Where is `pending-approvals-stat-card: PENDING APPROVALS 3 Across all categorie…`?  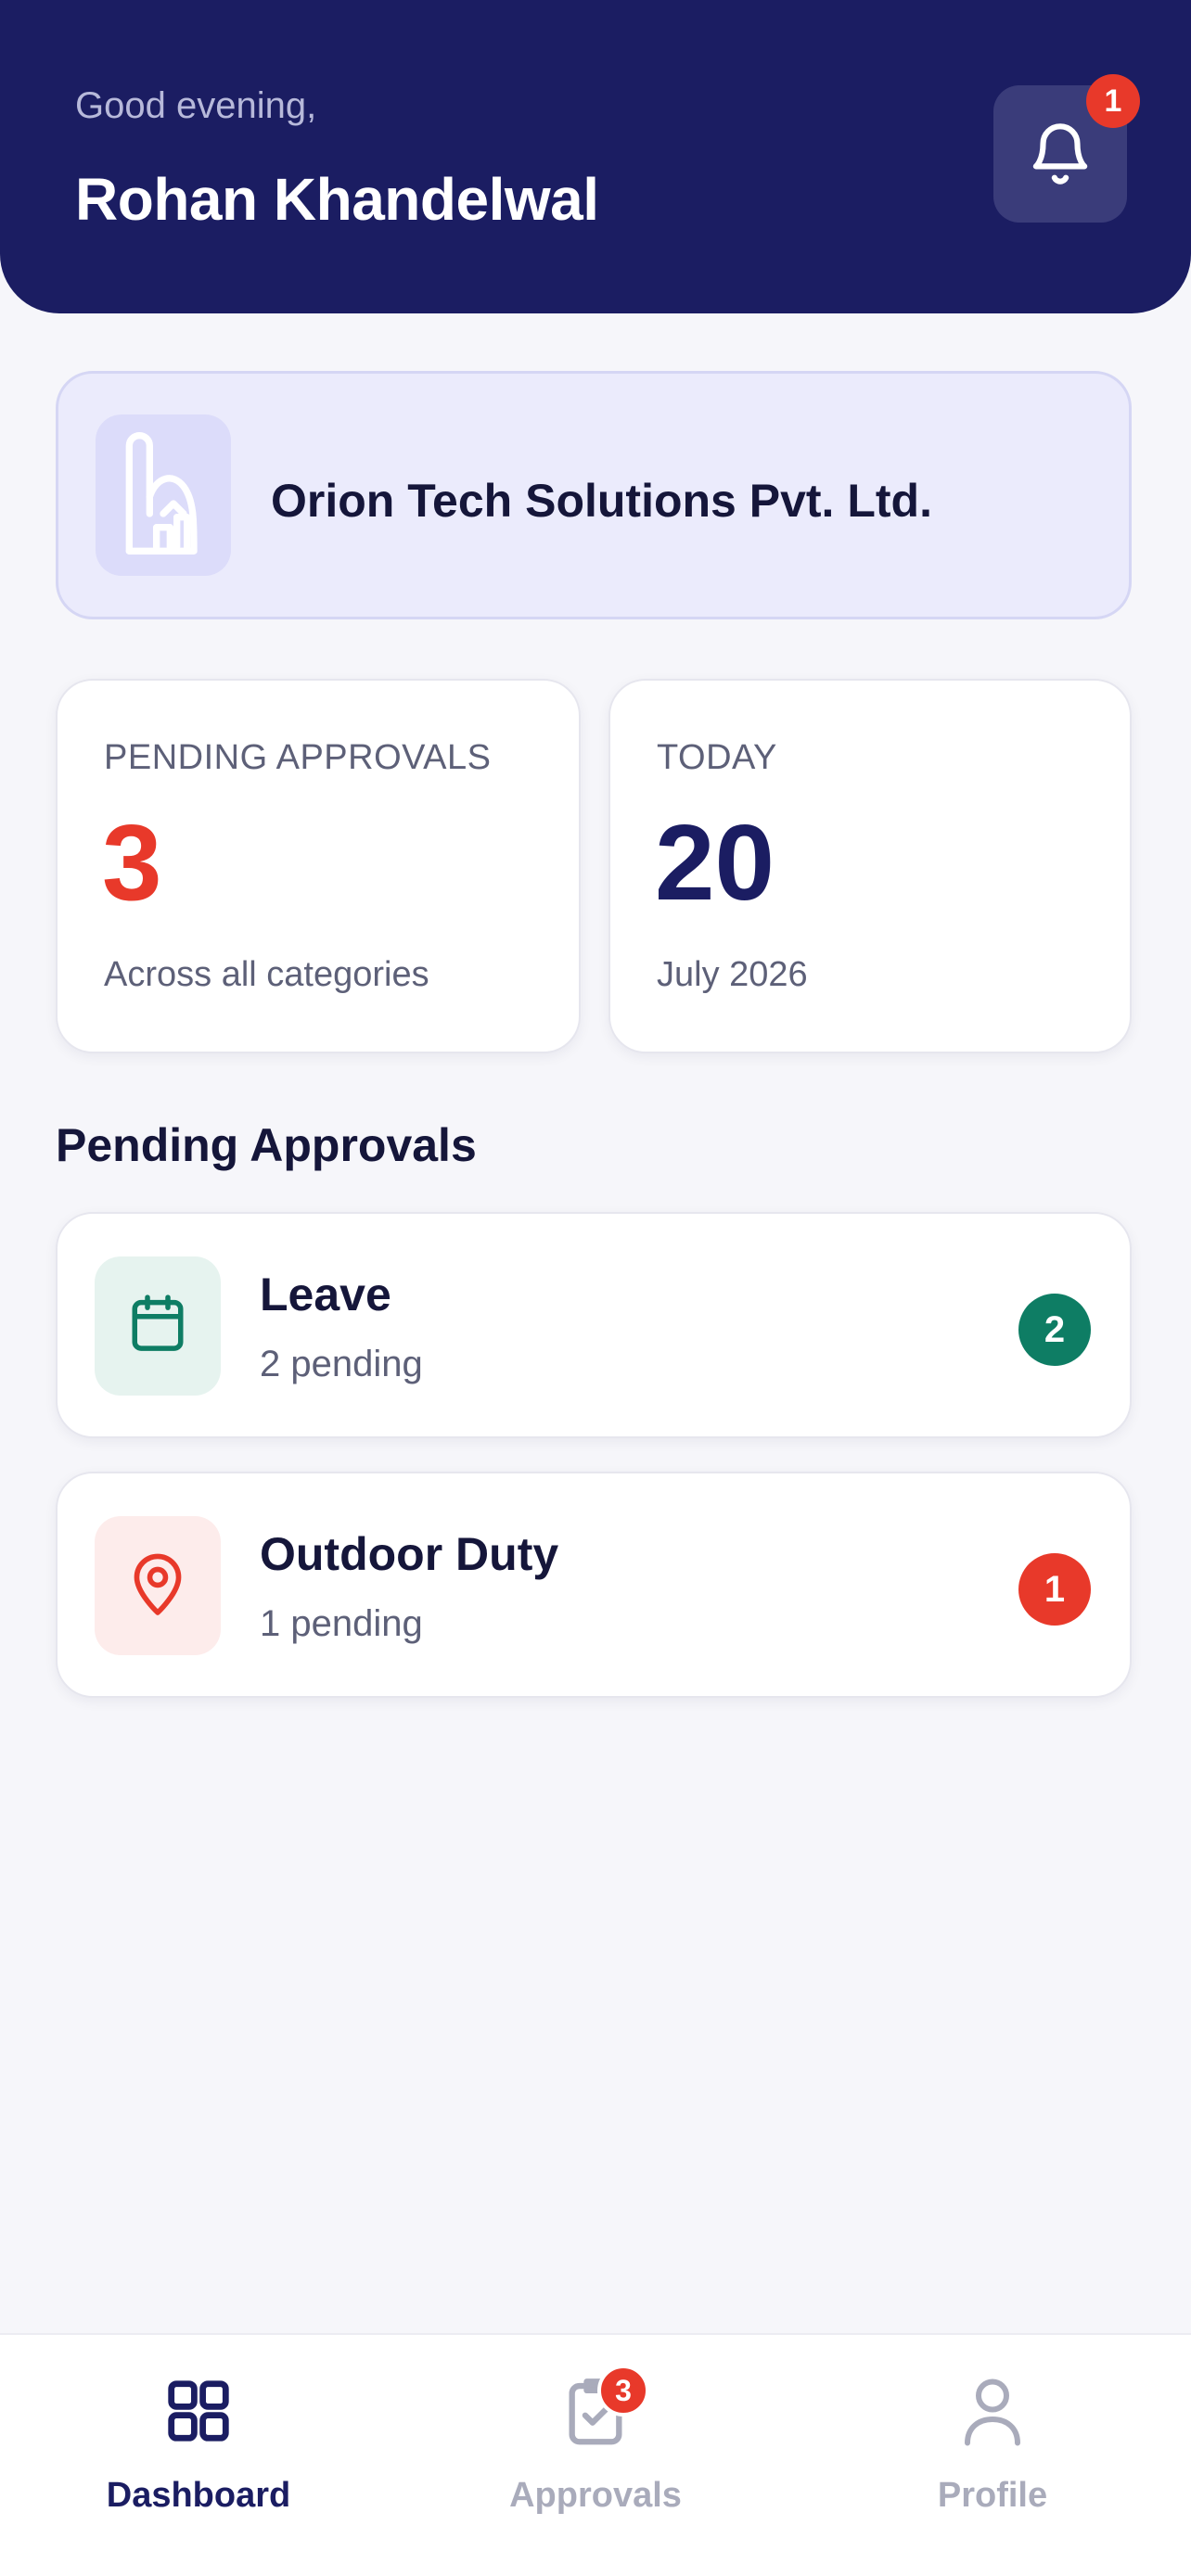
pending-approvals-stat-card: PENDING APPROVALS 3 Across all categorie… is located at coordinates (318, 866).